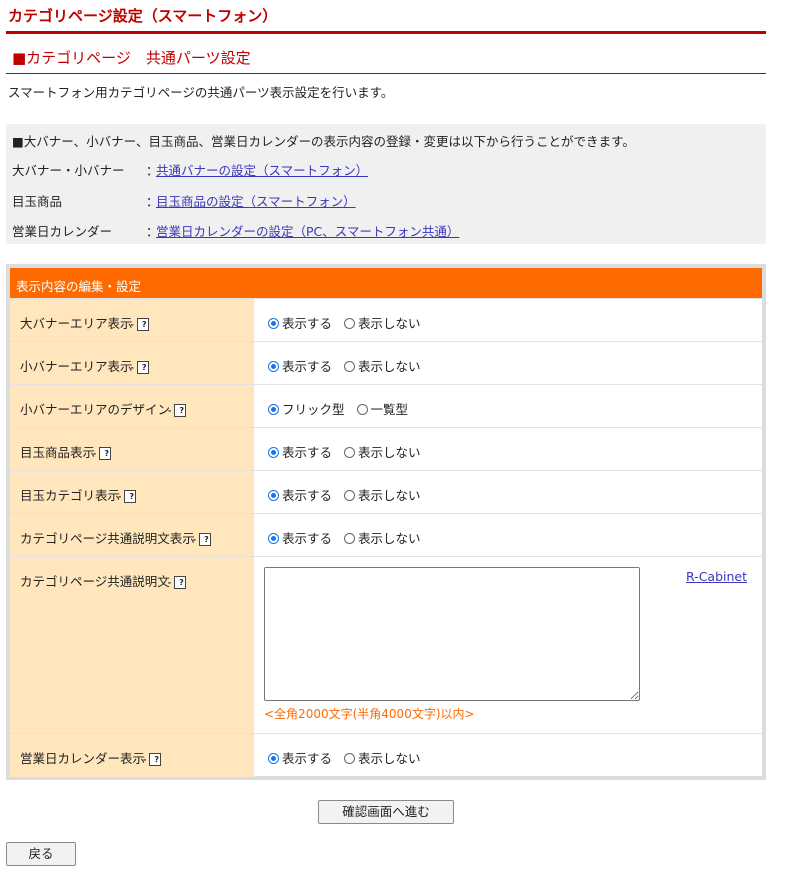  I want to click on form-header: 表示内容の編集・設定, so click(386, 283).